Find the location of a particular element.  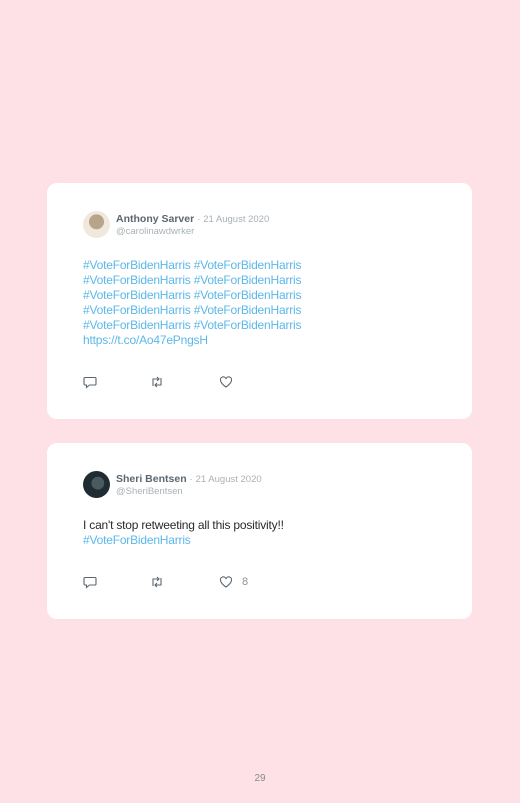

hashtag-line: #VoteForBidenHarris is located at coordinates (183, 540).